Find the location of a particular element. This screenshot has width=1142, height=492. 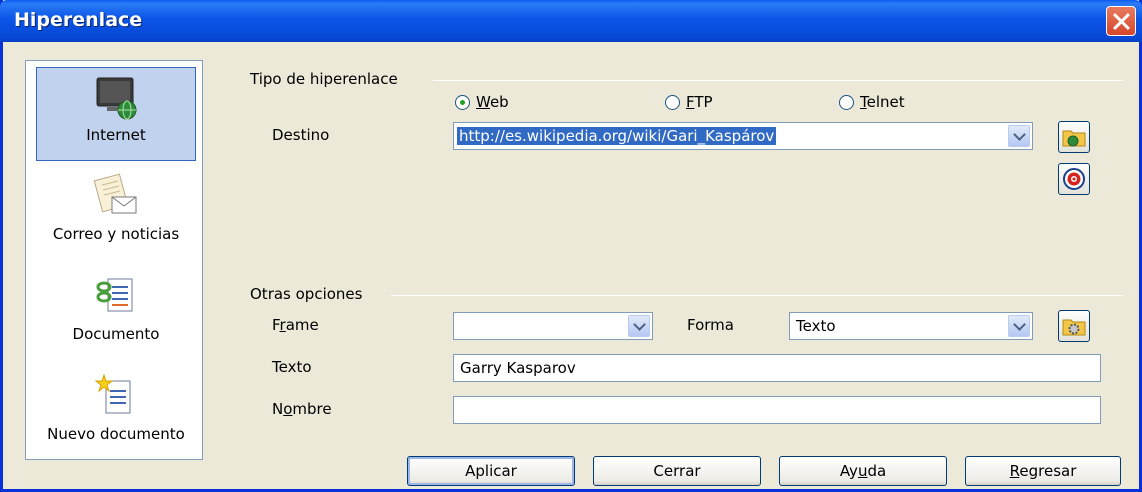

section-hyperlink-type: Tipo de hiperenlace is located at coordinates (324, 79).